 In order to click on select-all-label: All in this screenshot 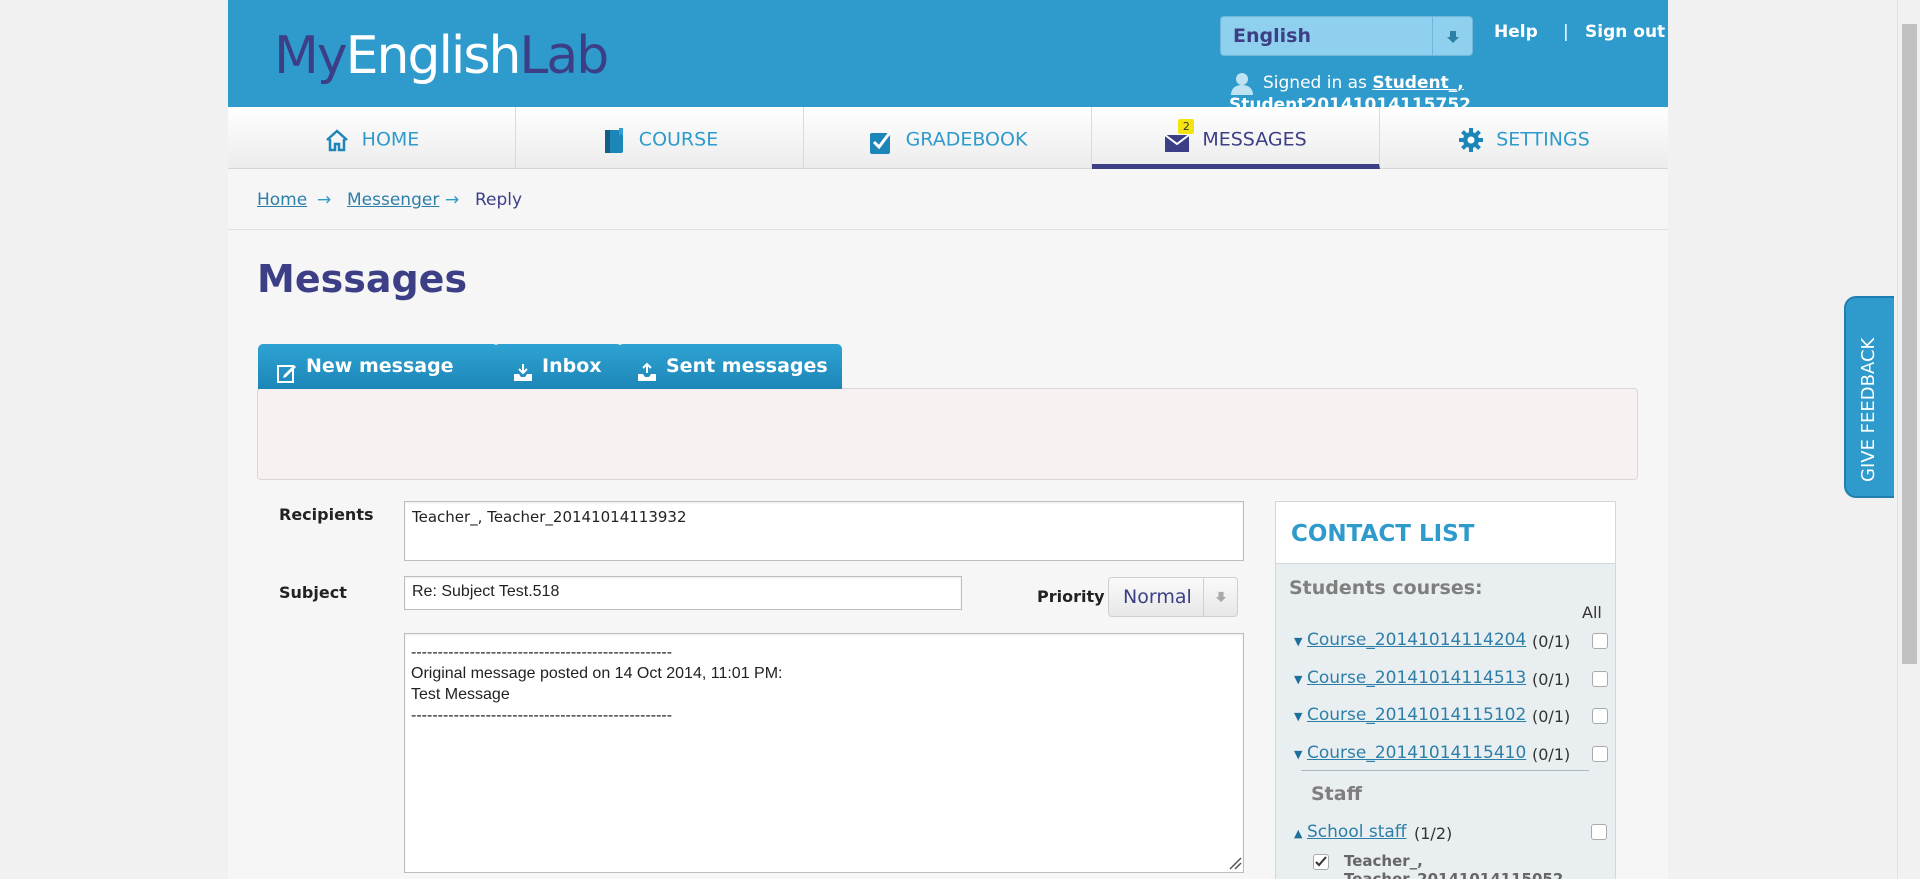, I will do `click(1592, 612)`.